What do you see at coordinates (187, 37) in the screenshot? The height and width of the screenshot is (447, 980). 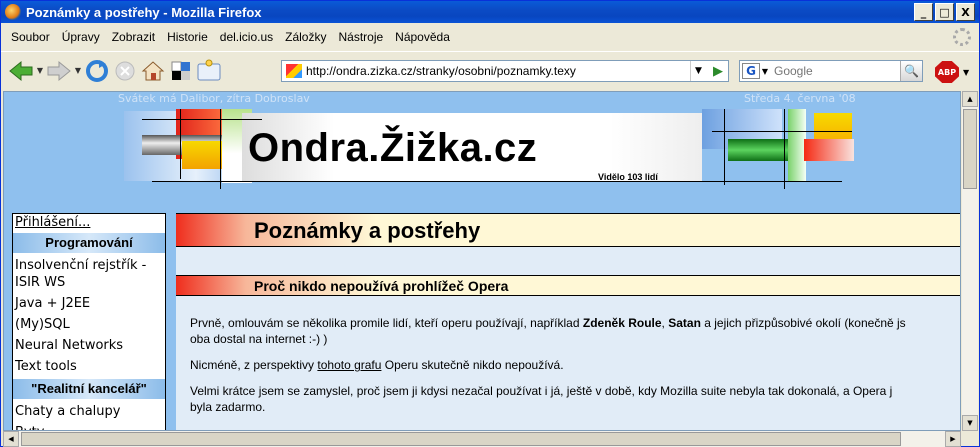 I see `menu-historie: Historie` at bounding box center [187, 37].